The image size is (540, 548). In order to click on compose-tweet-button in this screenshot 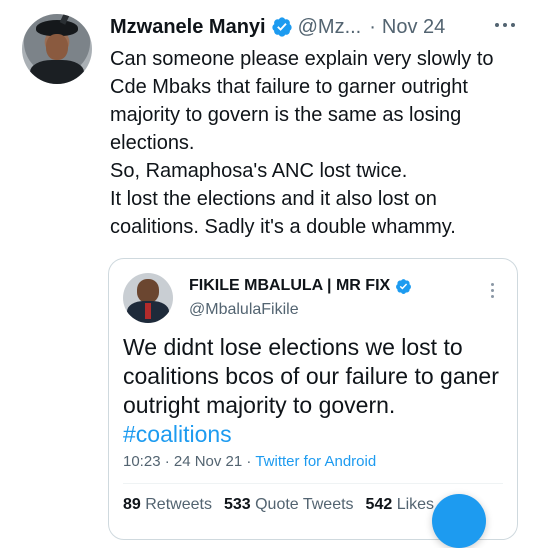, I will do `click(459, 521)`.